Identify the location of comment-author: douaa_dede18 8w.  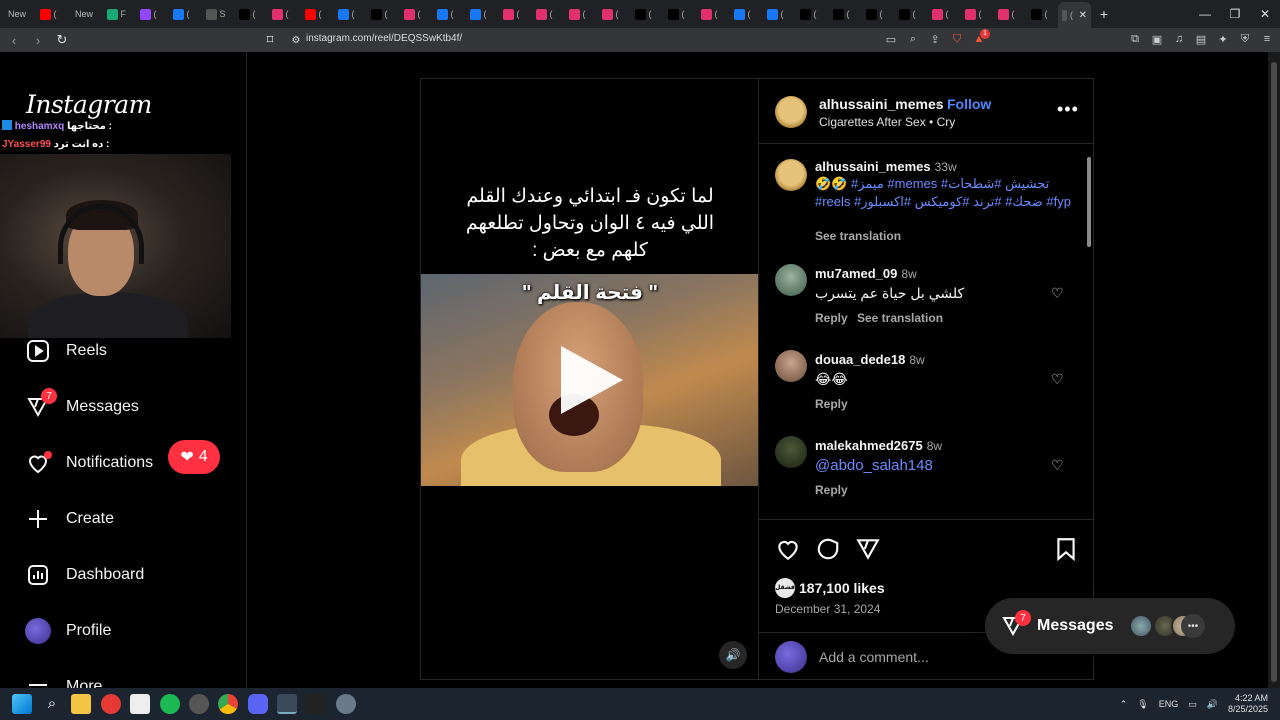
(870, 359).